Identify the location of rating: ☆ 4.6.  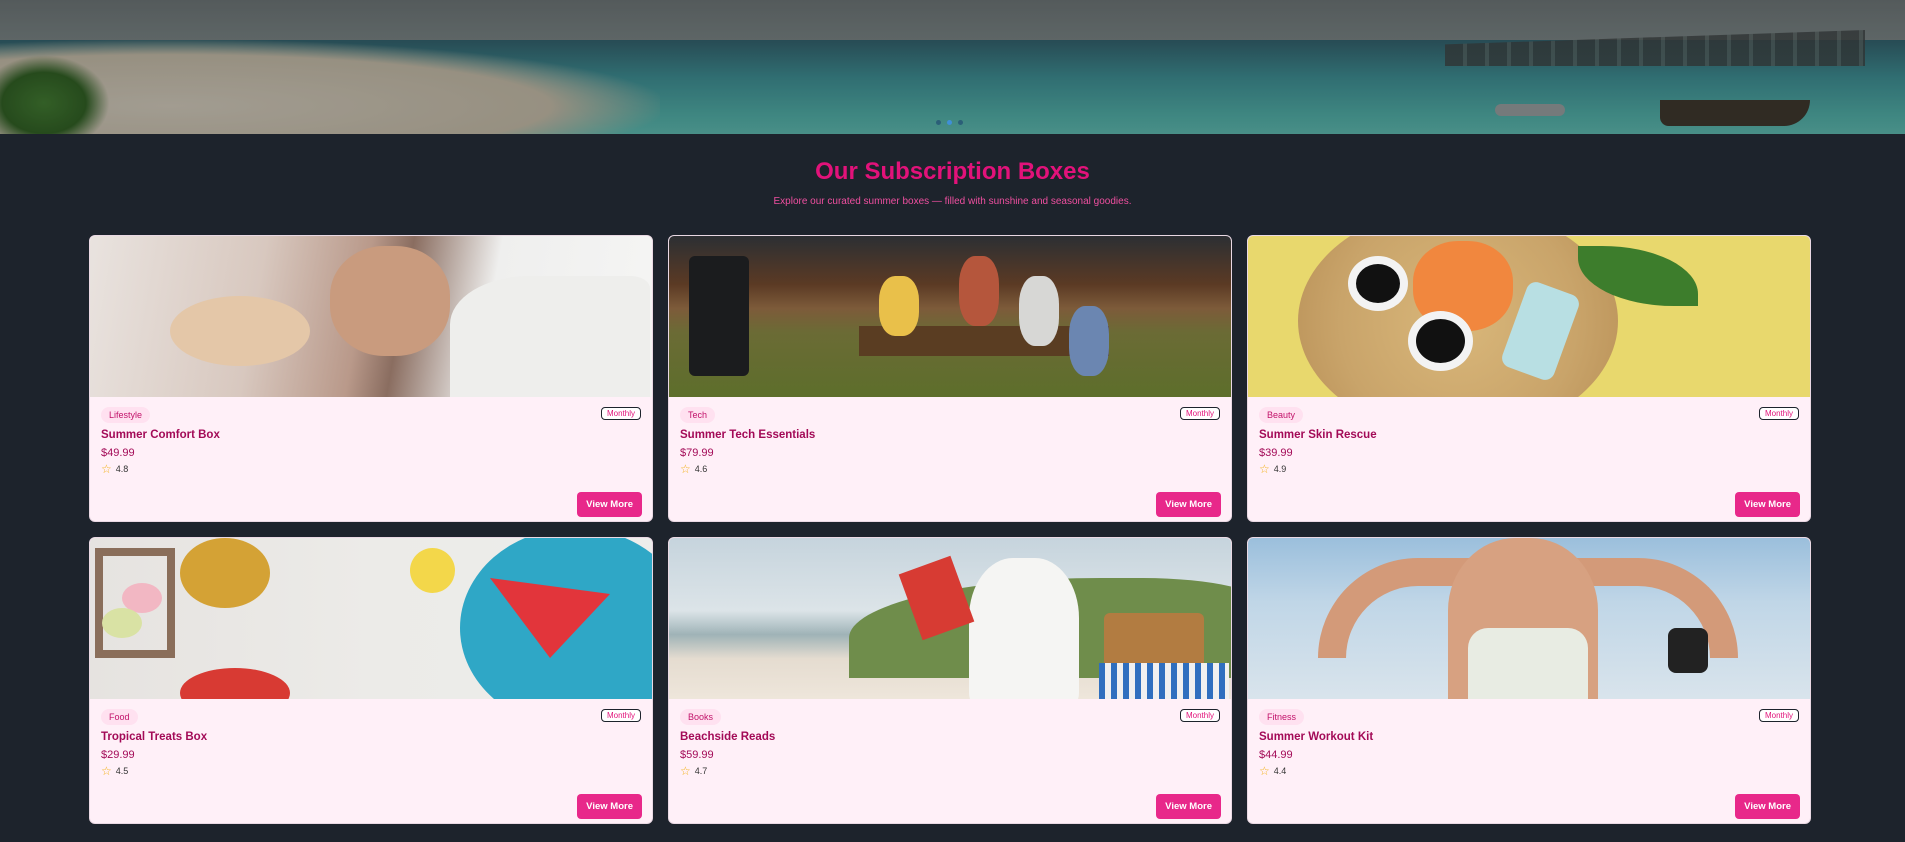
(950, 469).